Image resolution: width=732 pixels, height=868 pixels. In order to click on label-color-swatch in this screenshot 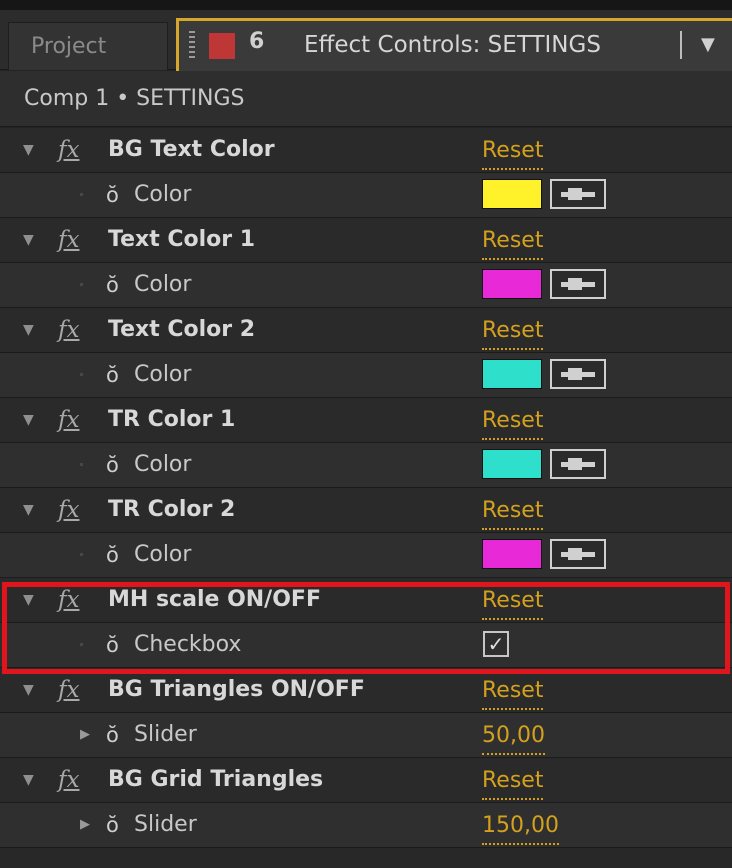, I will do `click(222, 46)`.